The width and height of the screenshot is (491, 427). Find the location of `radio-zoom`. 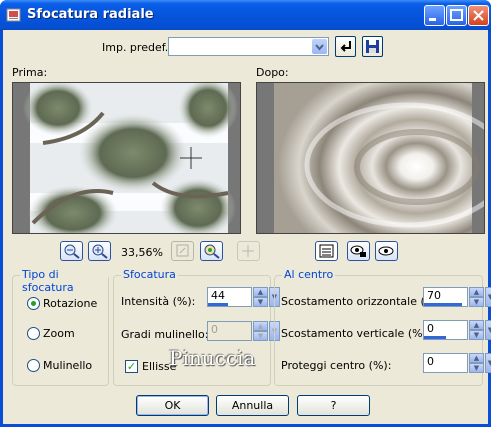

radio-zoom is located at coordinates (33, 333).